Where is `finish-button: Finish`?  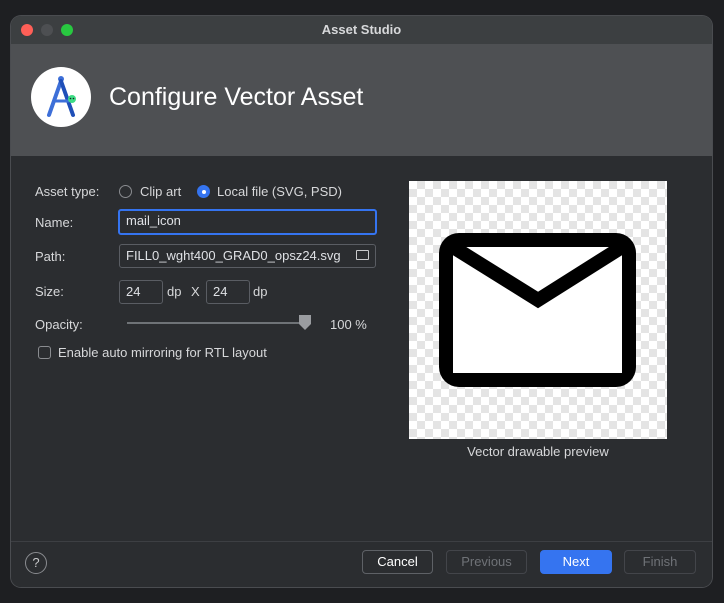
finish-button: Finish is located at coordinates (660, 562).